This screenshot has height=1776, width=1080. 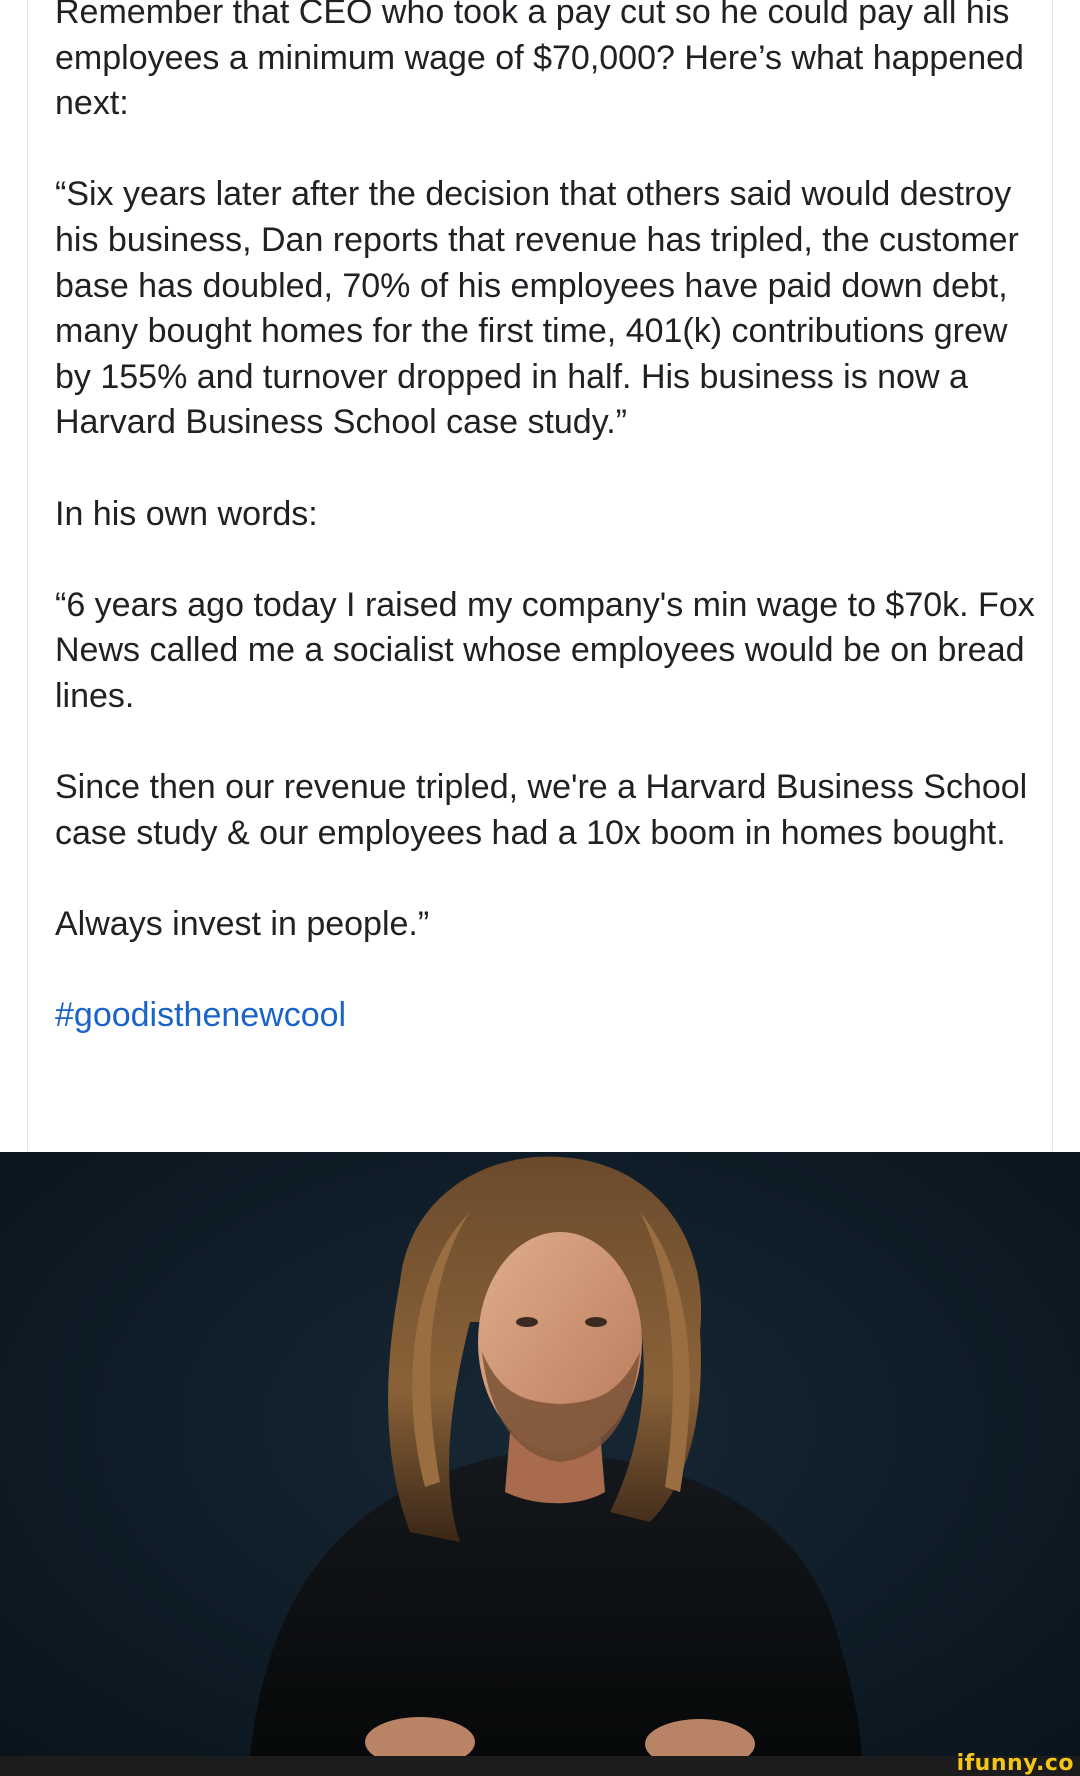 I want to click on footer-bar, so click(x=540, y=1766).